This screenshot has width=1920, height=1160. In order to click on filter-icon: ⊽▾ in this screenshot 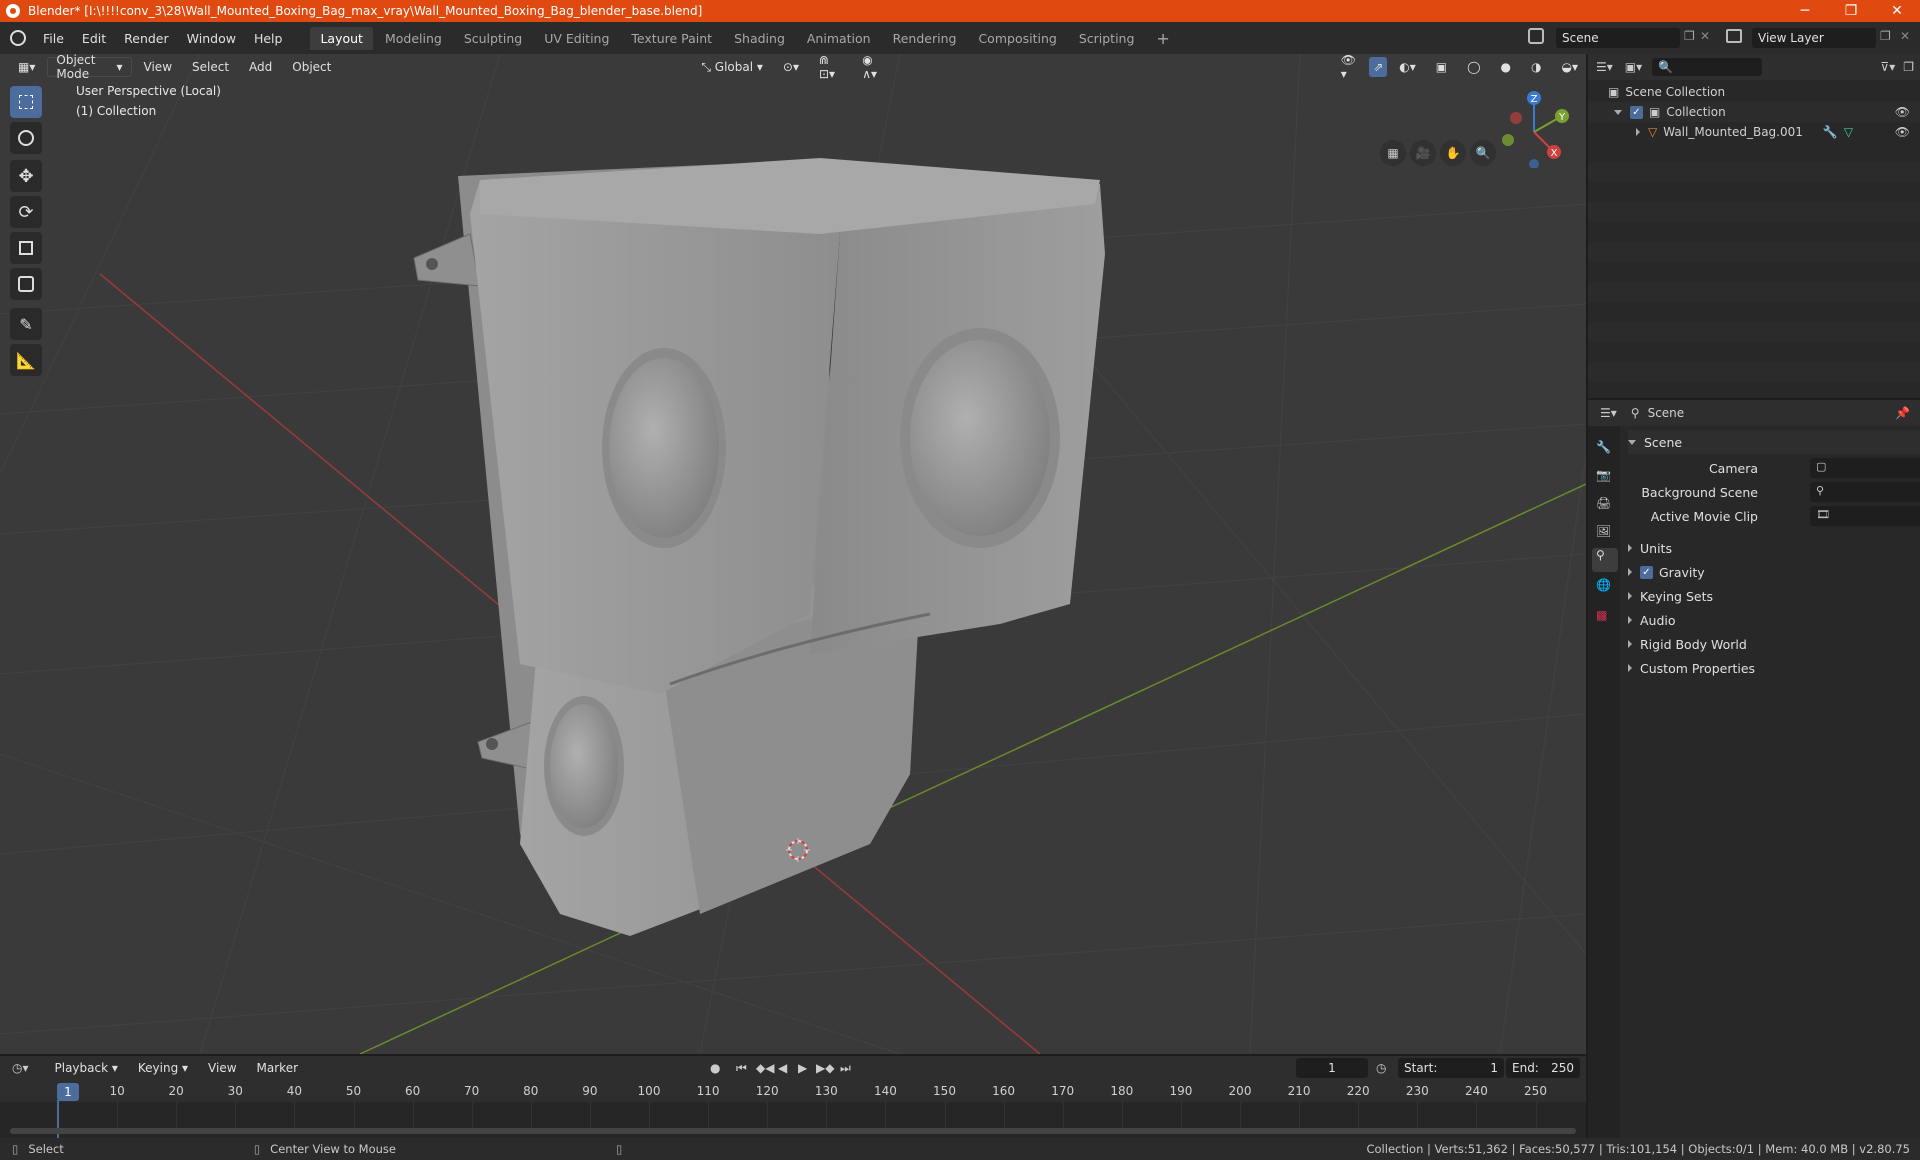, I will do `click(1887, 67)`.